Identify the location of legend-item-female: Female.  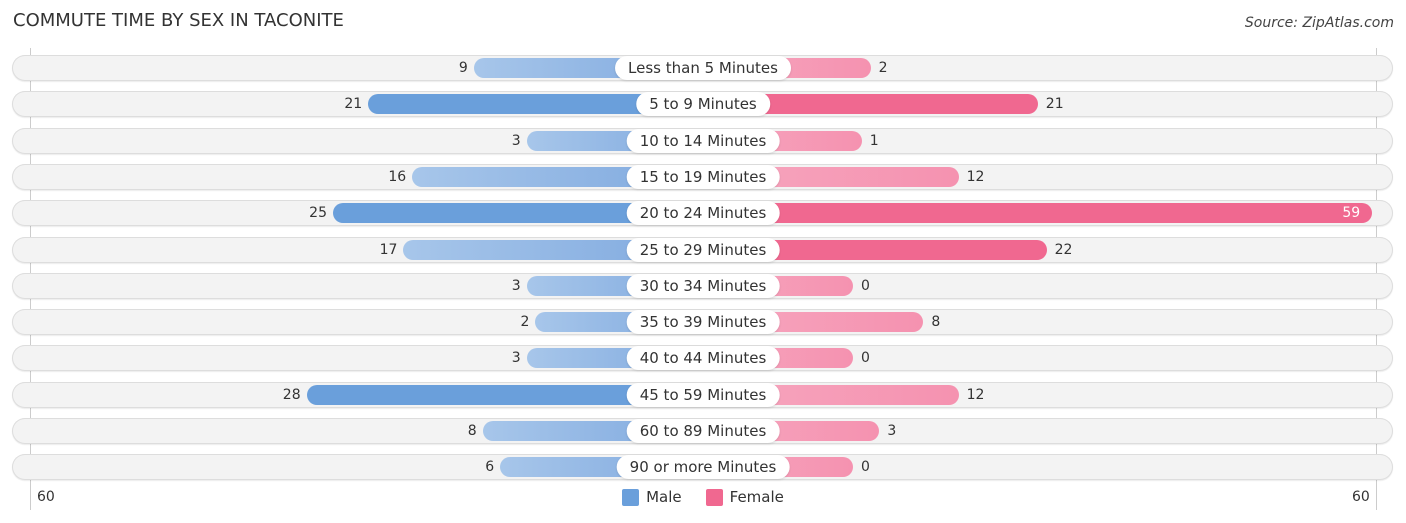
(744, 497).